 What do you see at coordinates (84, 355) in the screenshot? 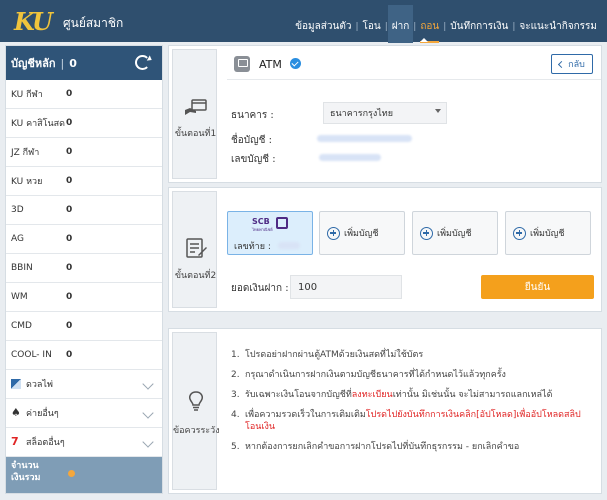
I see `balance-row: COOL- IN 0` at bounding box center [84, 355].